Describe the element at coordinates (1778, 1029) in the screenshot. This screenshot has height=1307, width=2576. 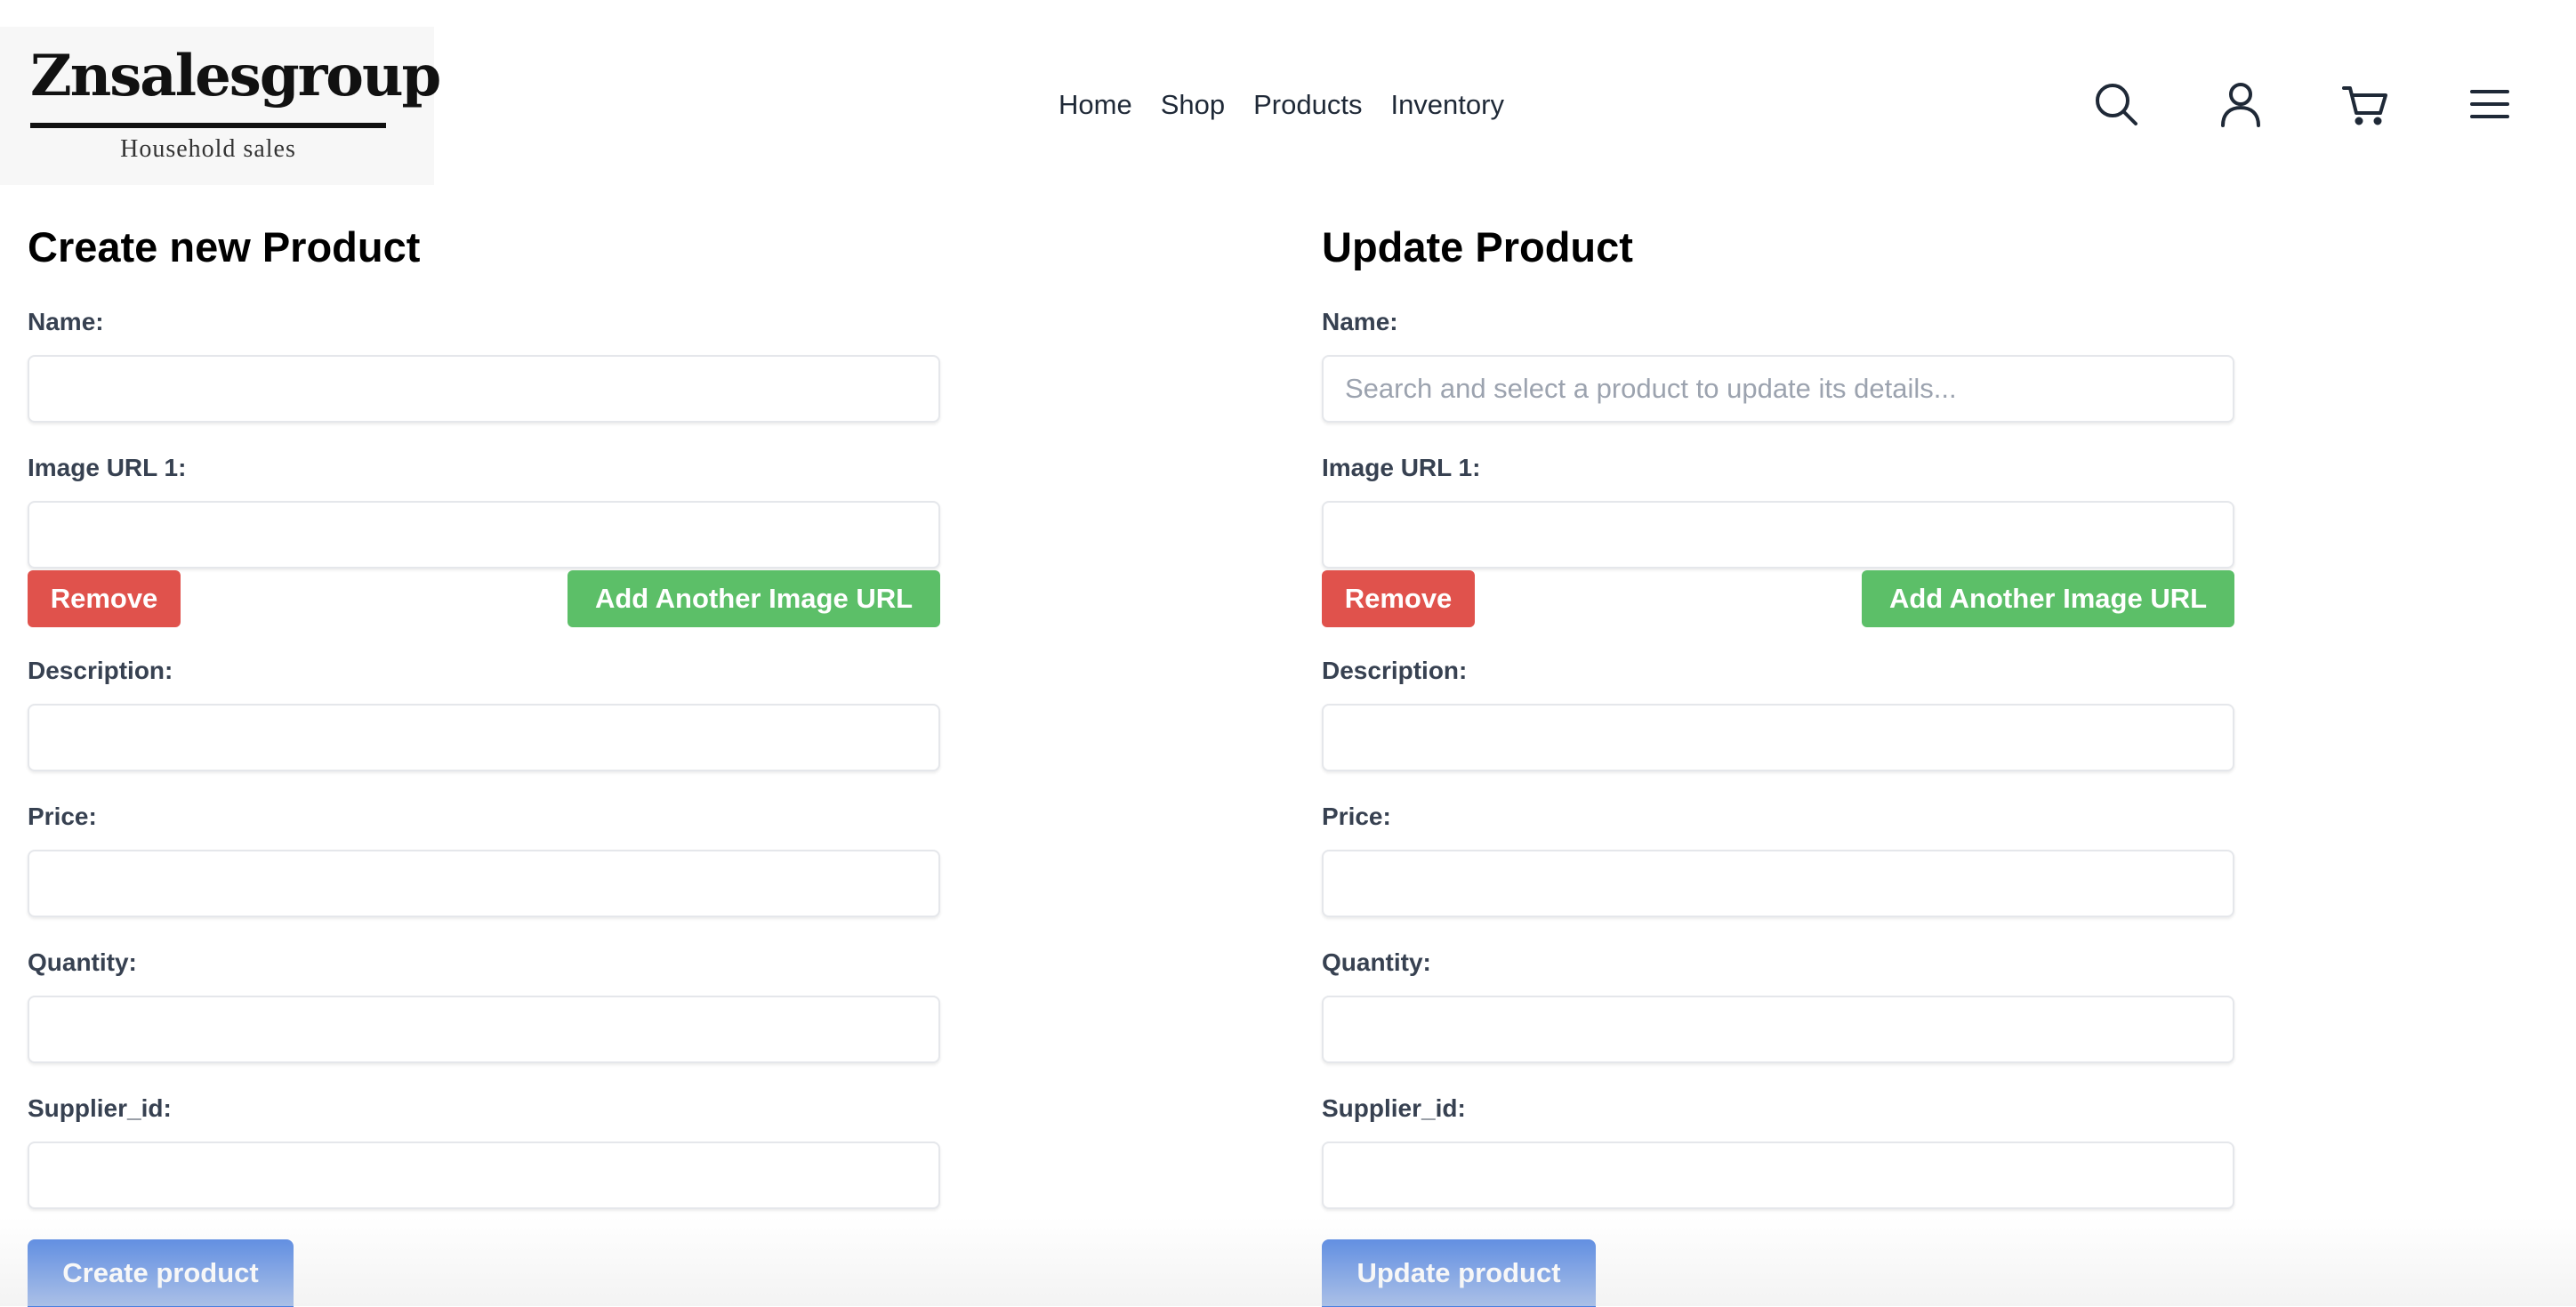
I see `update-quantity-input` at that location.